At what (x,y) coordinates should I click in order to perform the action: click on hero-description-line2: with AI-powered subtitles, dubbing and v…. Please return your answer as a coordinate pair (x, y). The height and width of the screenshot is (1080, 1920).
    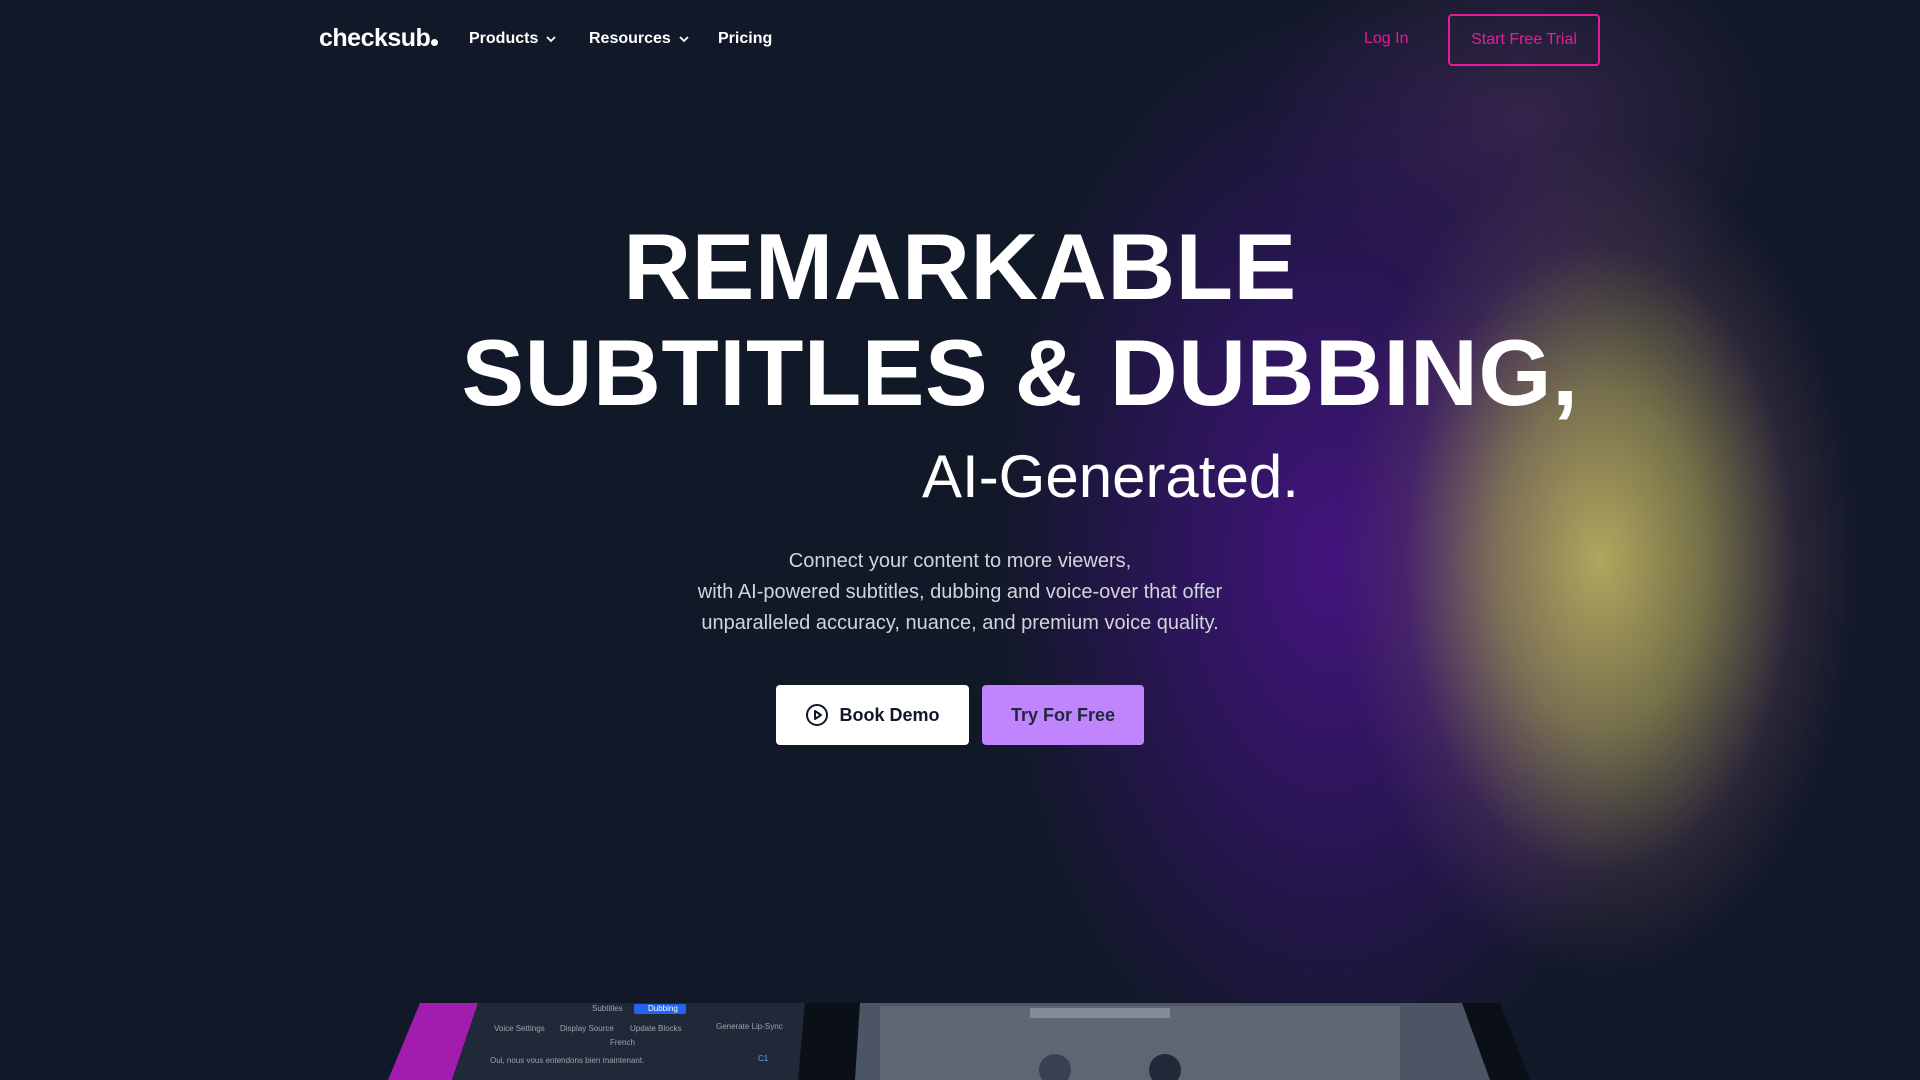
    Looking at the image, I should click on (960, 592).